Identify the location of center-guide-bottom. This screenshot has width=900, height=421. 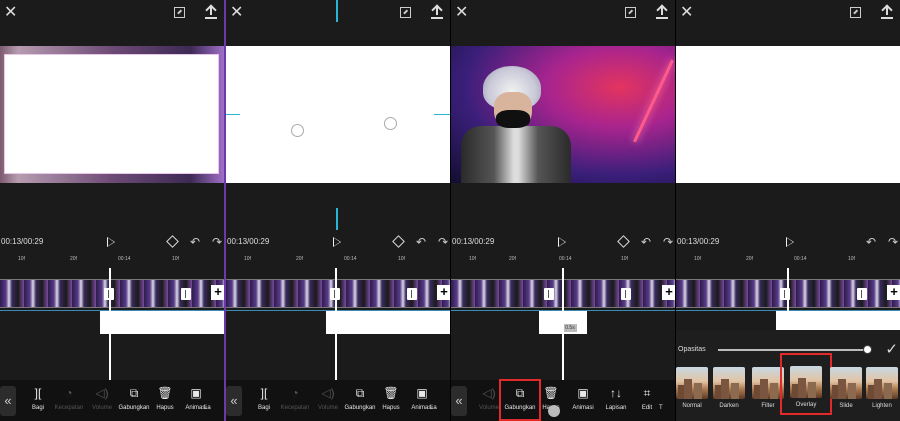
(337, 219).